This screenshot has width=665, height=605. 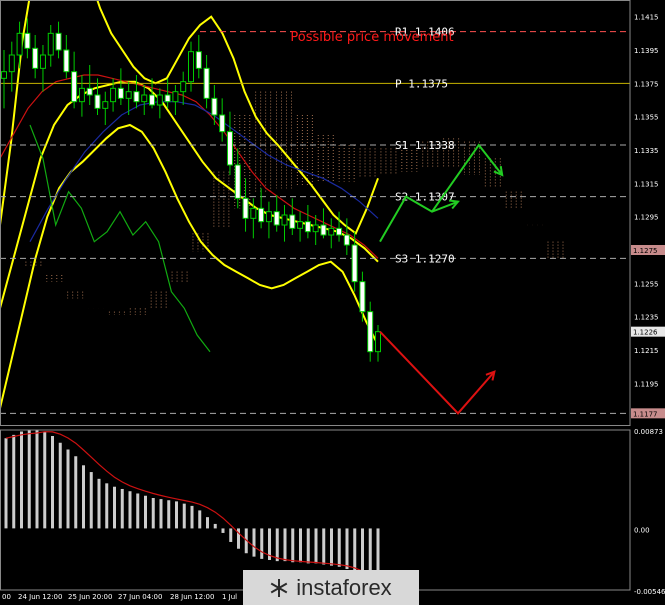 I want to click on instaforex-watermark: instaforex, so click(x=331, y=587).